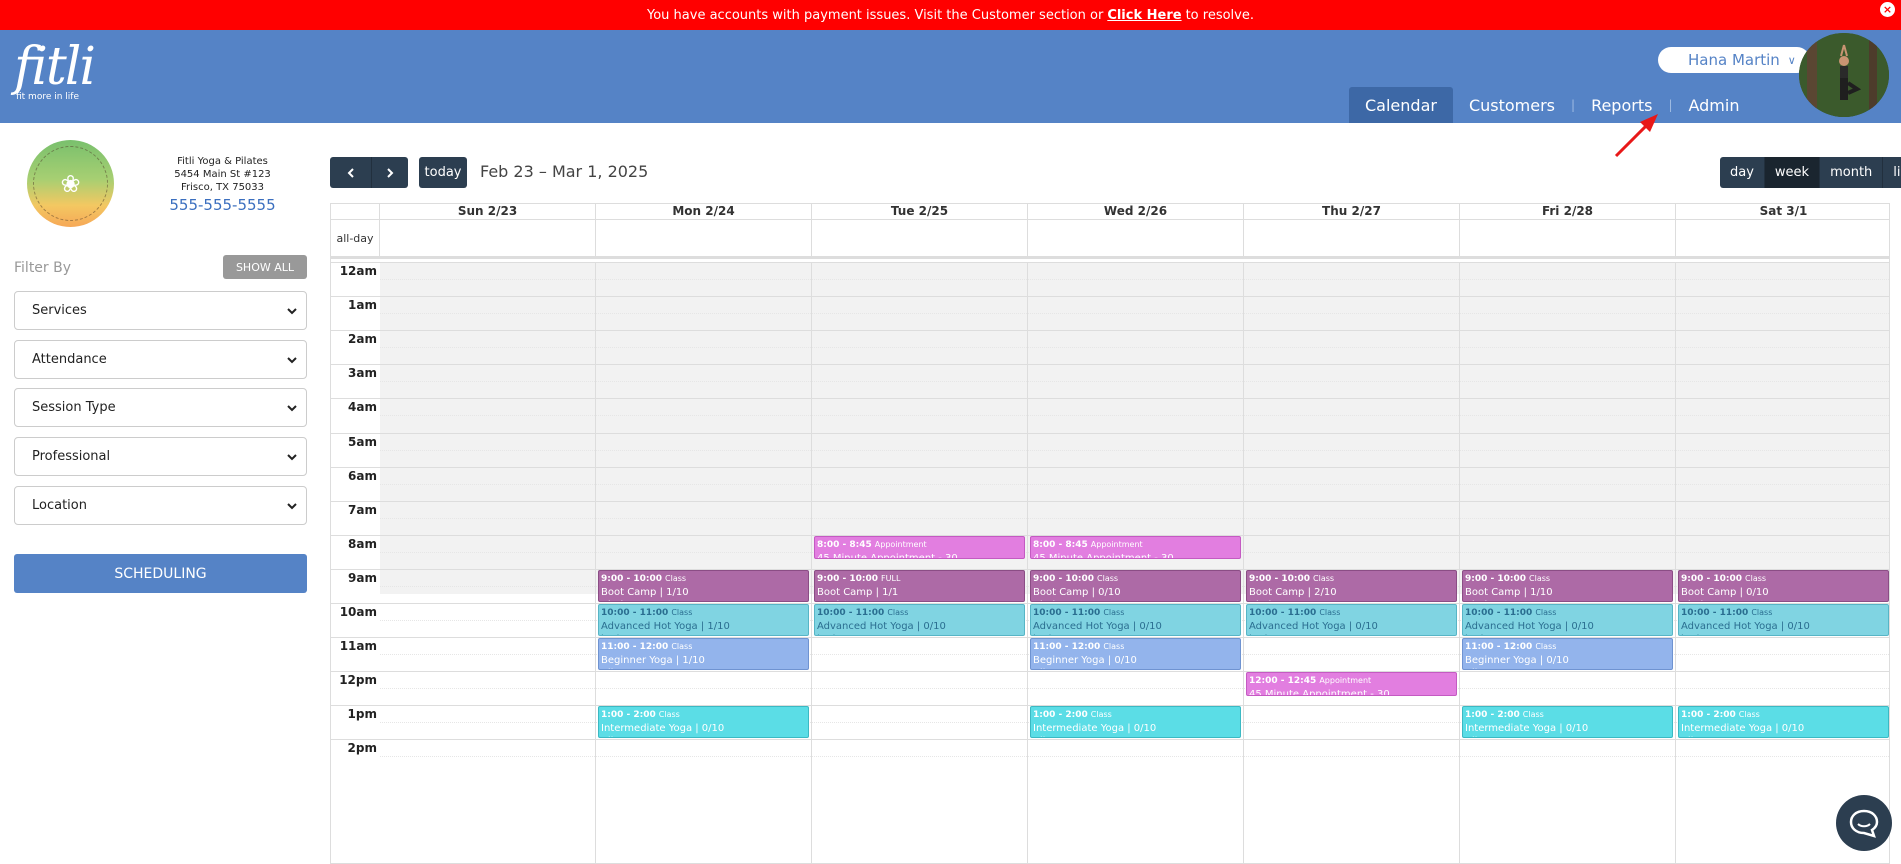  Describe the element at coordinates (70, 183) in the screenshot. I see `logo-ring` at that location.